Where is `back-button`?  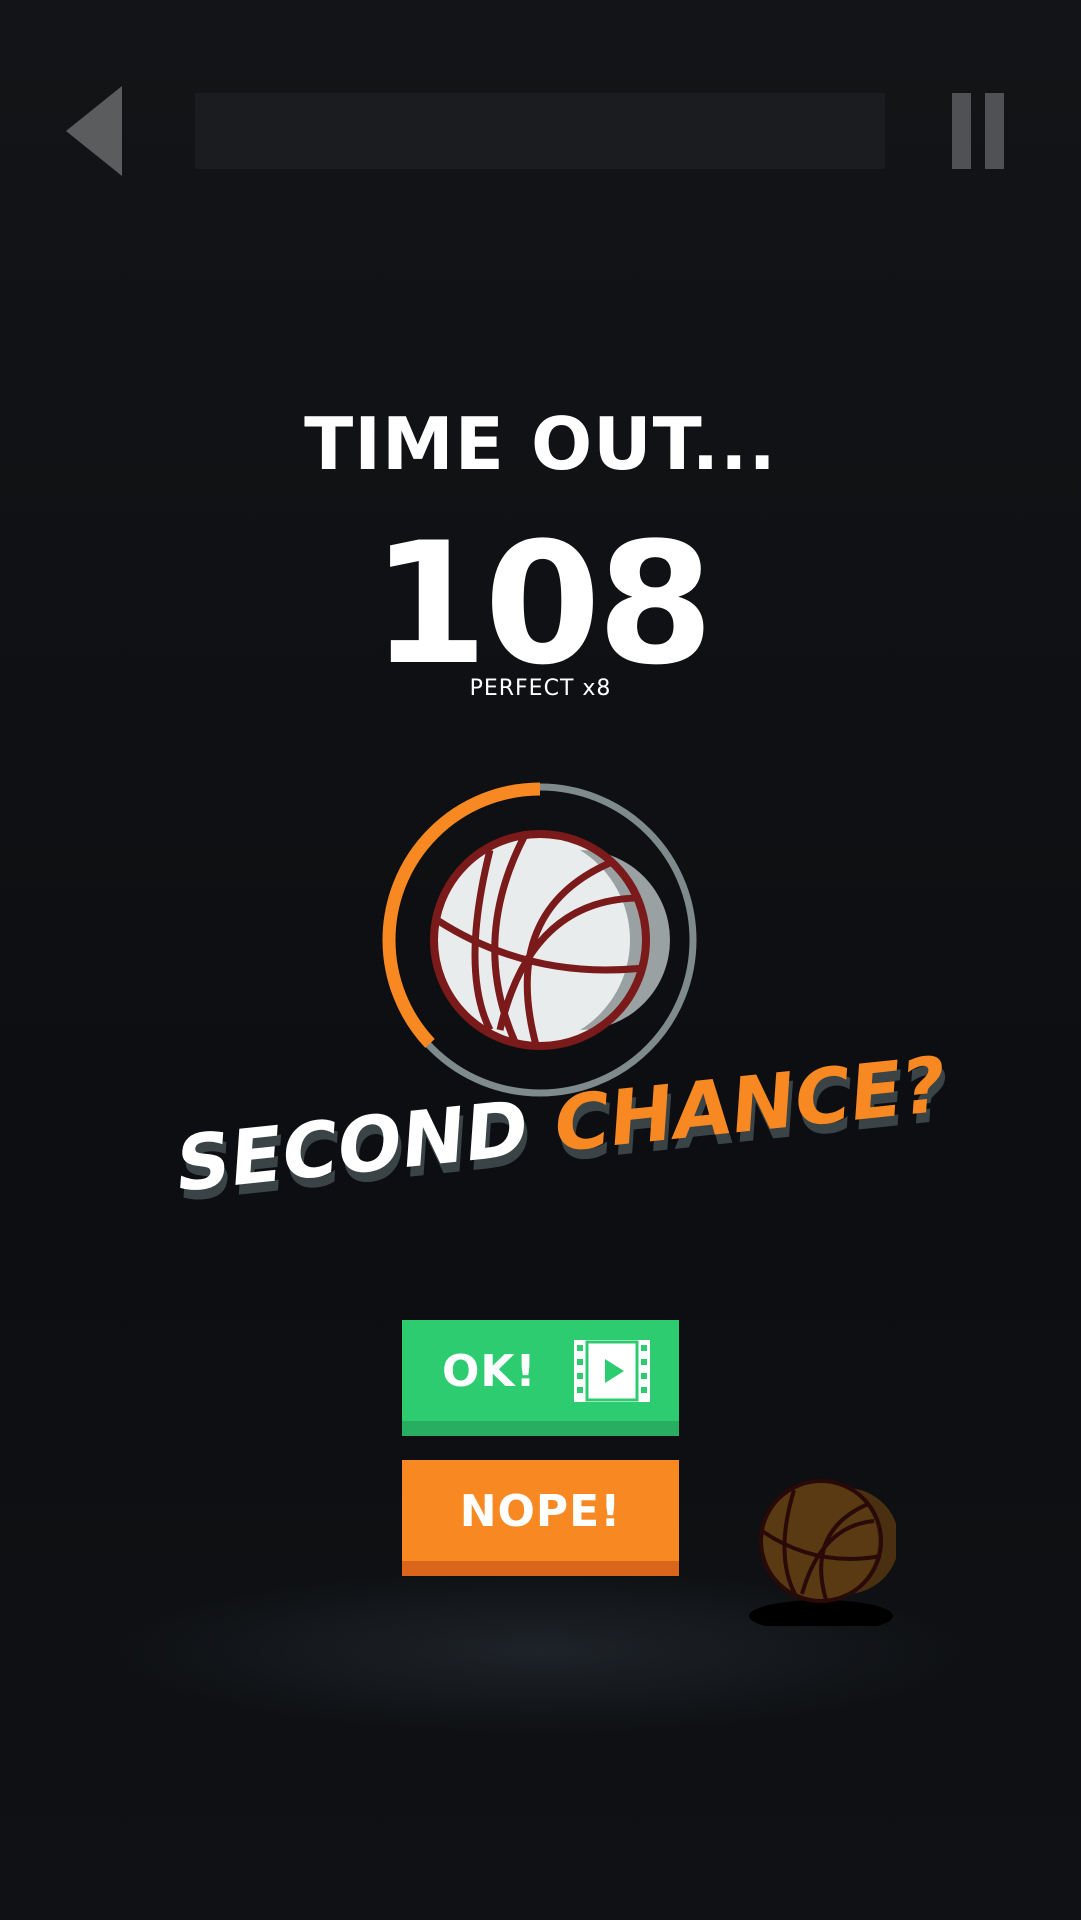
back-button is located at coordinates (96, 131).